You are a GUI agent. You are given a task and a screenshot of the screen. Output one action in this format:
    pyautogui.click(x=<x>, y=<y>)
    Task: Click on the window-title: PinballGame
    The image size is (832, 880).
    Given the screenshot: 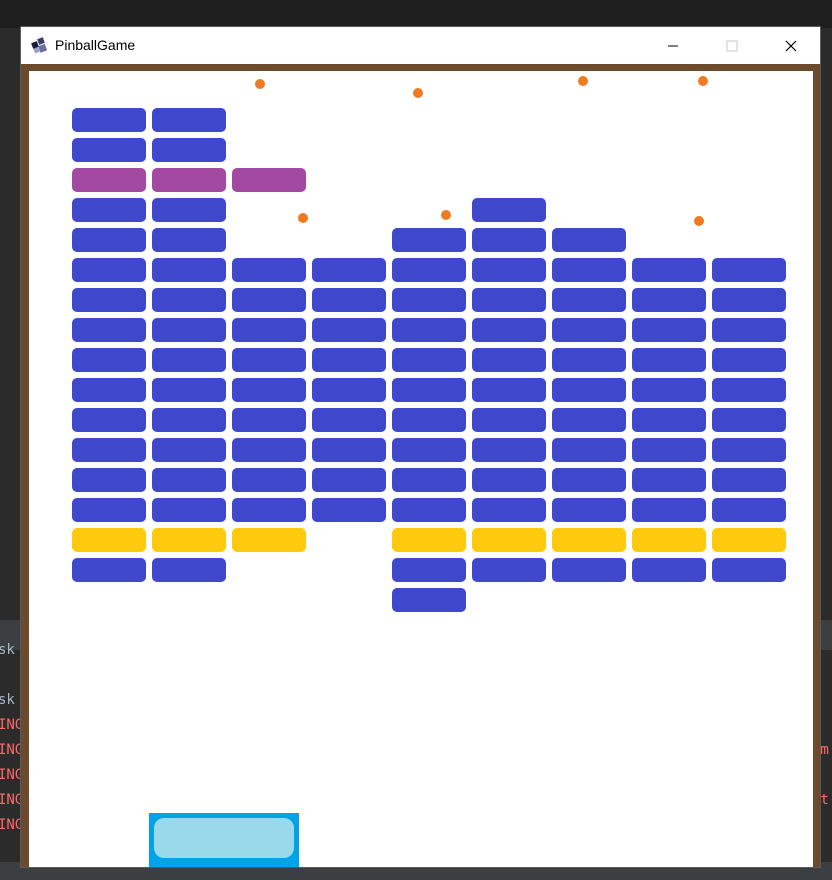 What is the action you would take?
    pyautogui.click(x=95, y=45)
    